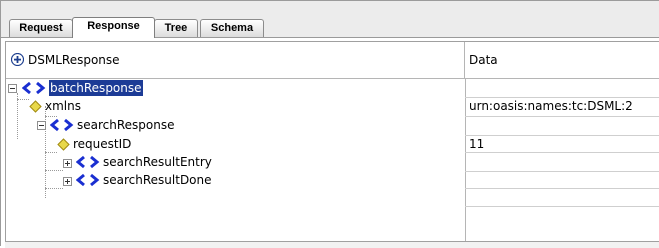 Image resolution: width=659 pixels, height=248 pixels. I want to click on tree-row-searchresultdone: searchResultDone, so click(235, 180).